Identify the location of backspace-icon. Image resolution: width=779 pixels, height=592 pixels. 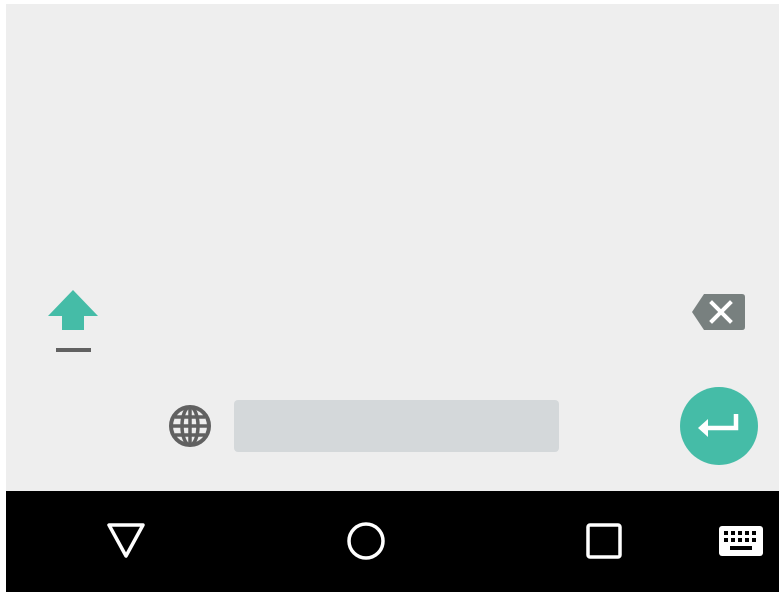
(718, 312).